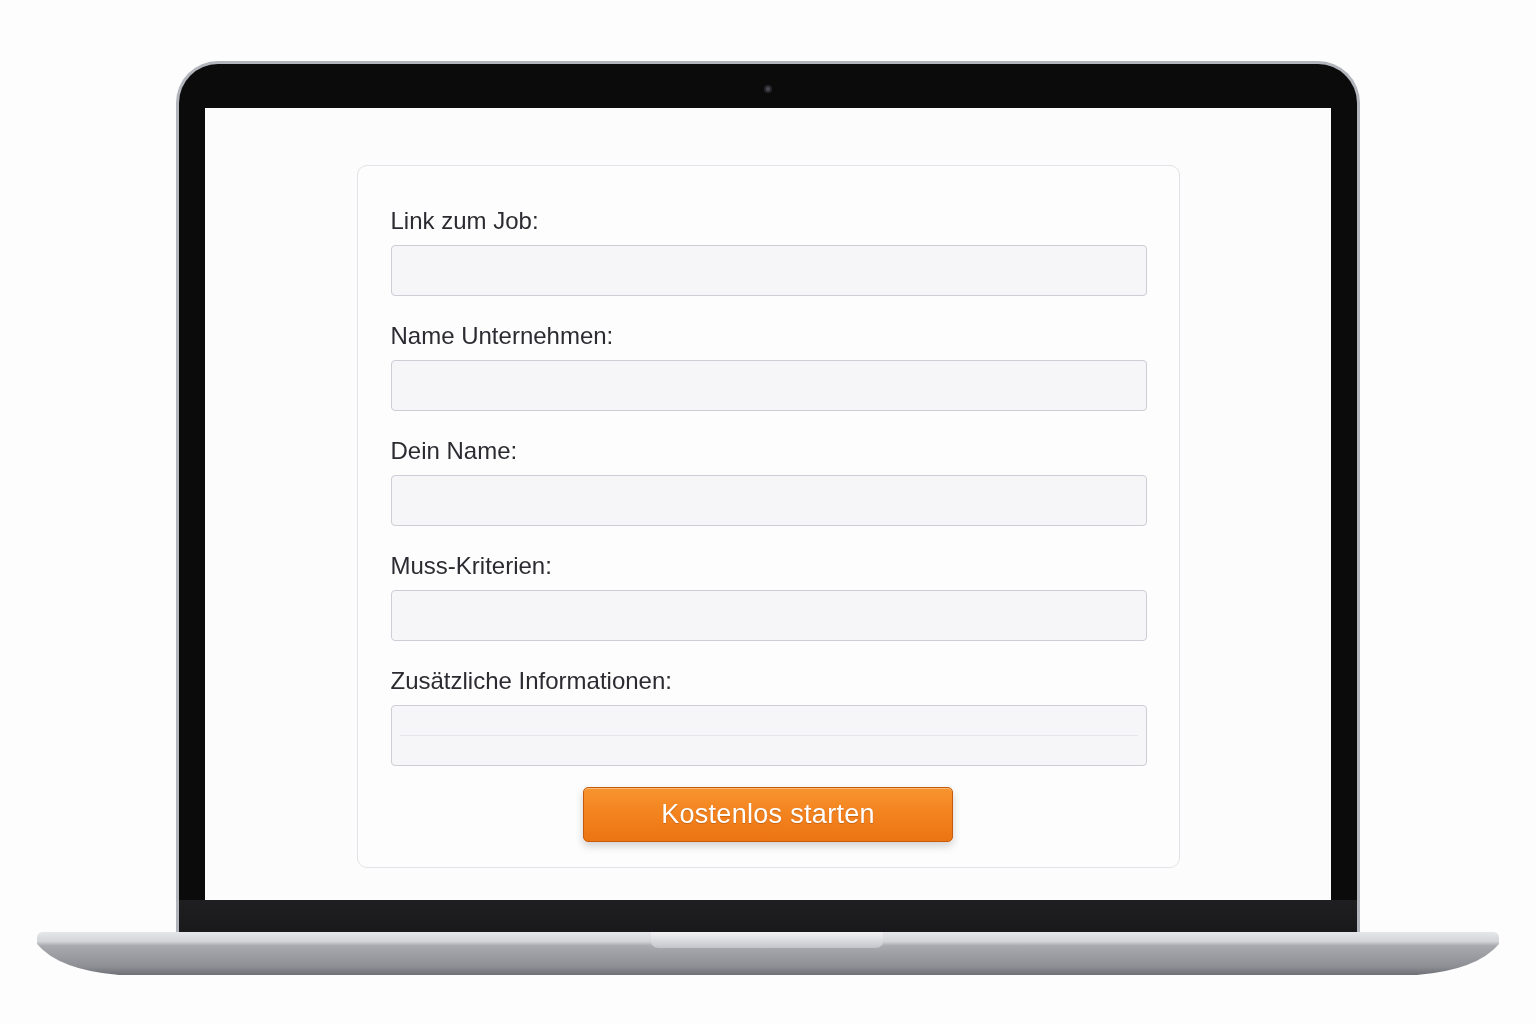 The width and height of the screenshot is (1536, 1024). What do you see at coordinates (502, 335) in the screenshot?
I see `field-label: Name Unternehmen:` at bounding box center [502, 335].